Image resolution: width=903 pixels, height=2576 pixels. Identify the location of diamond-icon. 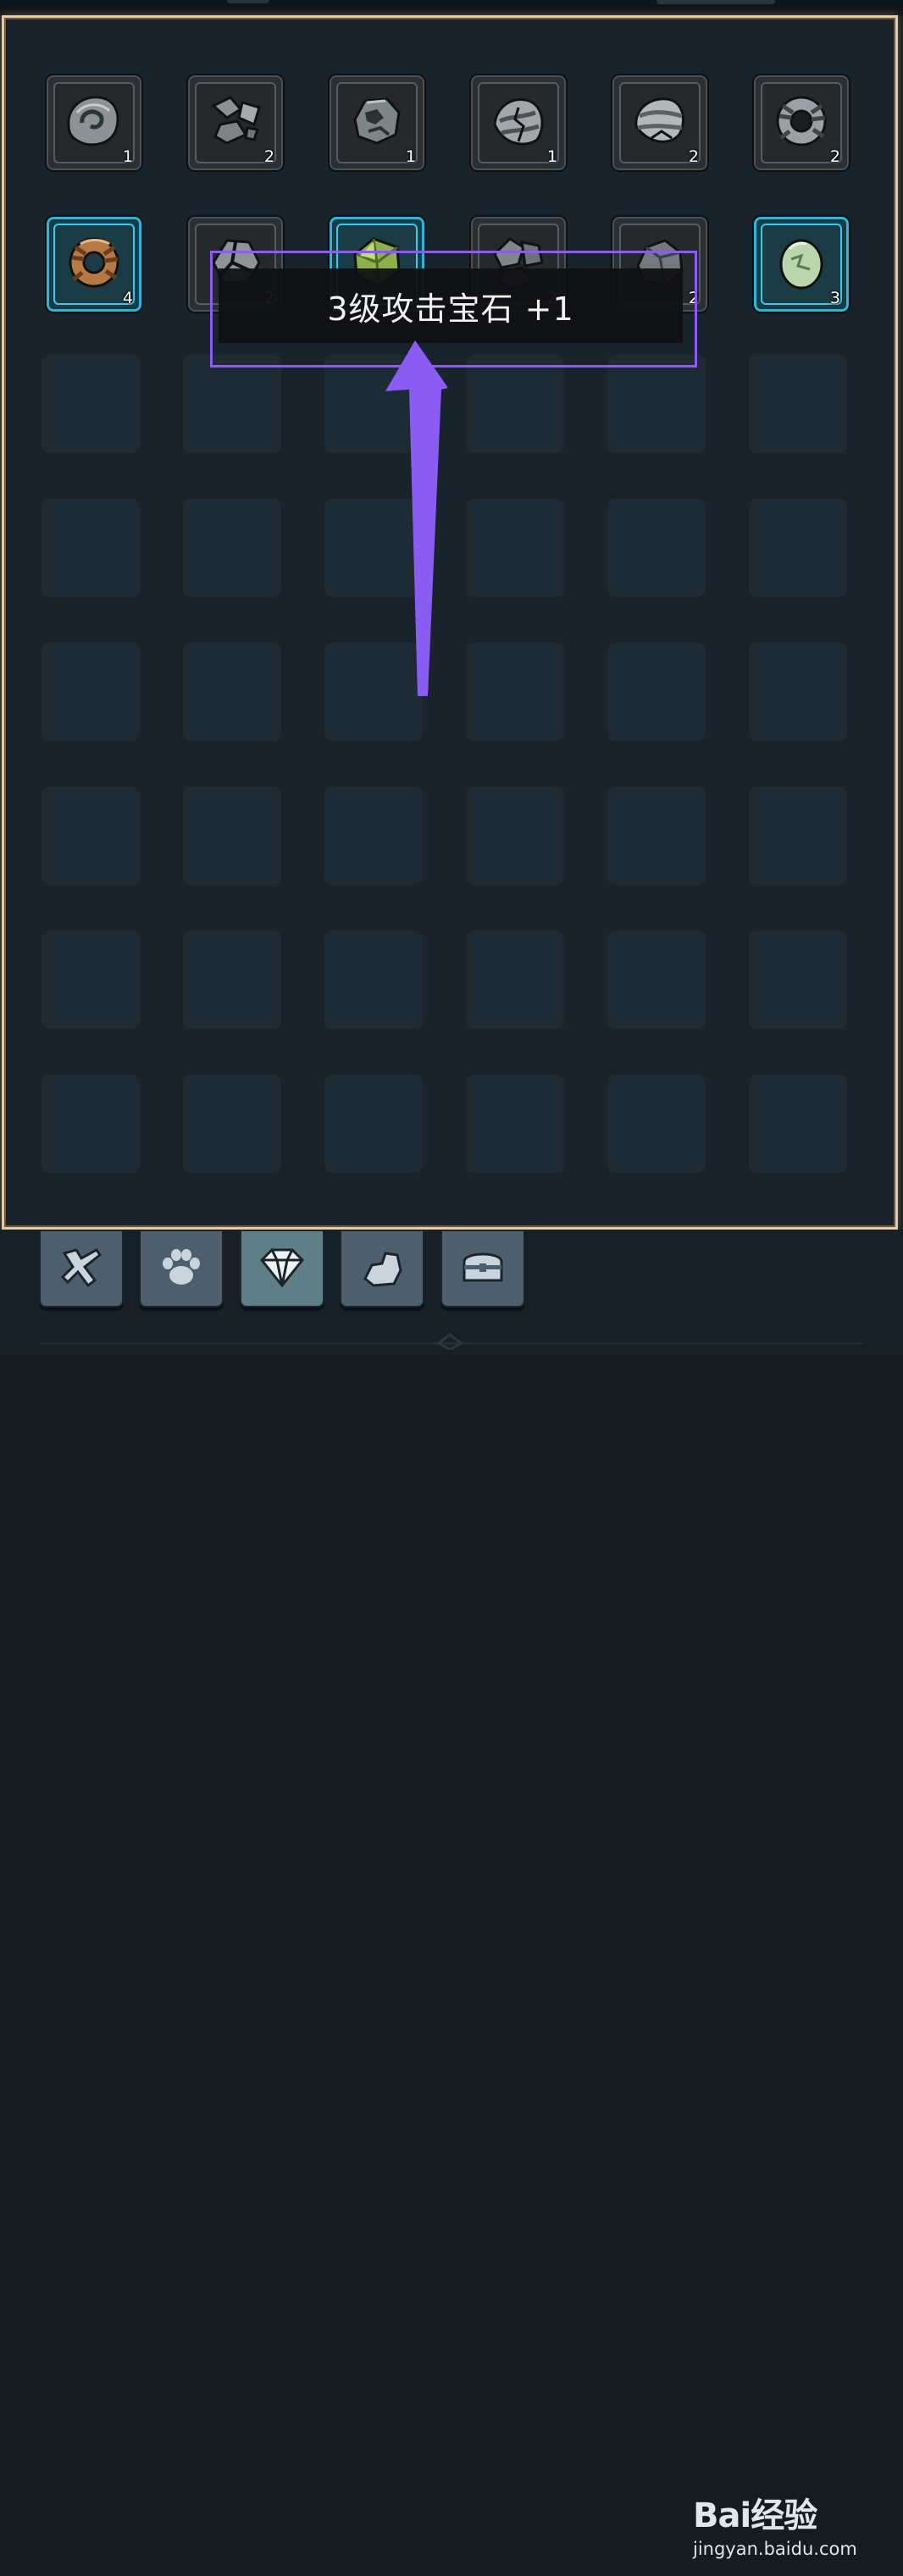
(282, 1268).